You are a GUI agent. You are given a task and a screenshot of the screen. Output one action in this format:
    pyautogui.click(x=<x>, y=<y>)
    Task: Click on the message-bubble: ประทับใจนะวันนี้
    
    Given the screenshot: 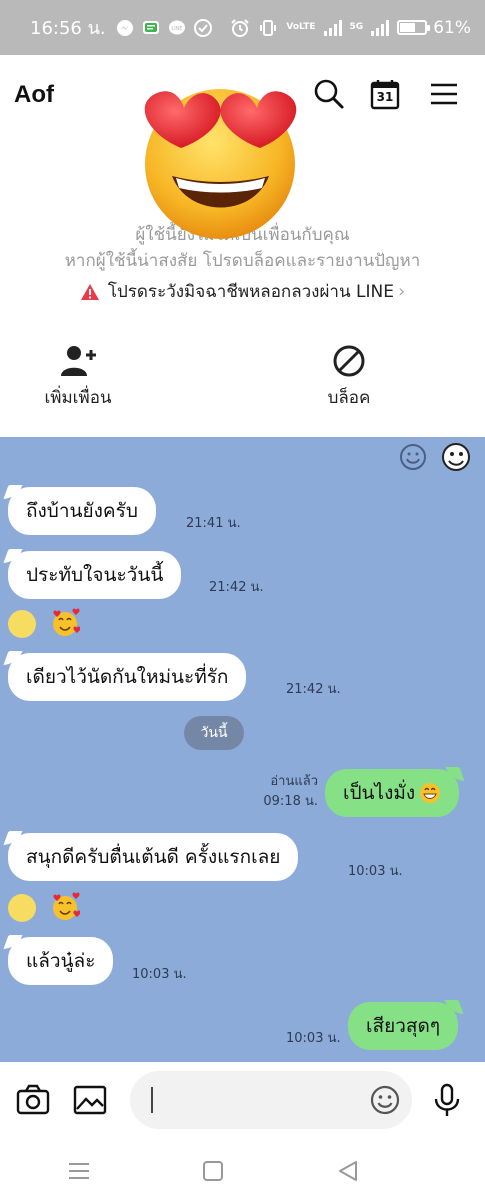 What is the action you would take?
    pyautogui.click(x=95, y=575)
    